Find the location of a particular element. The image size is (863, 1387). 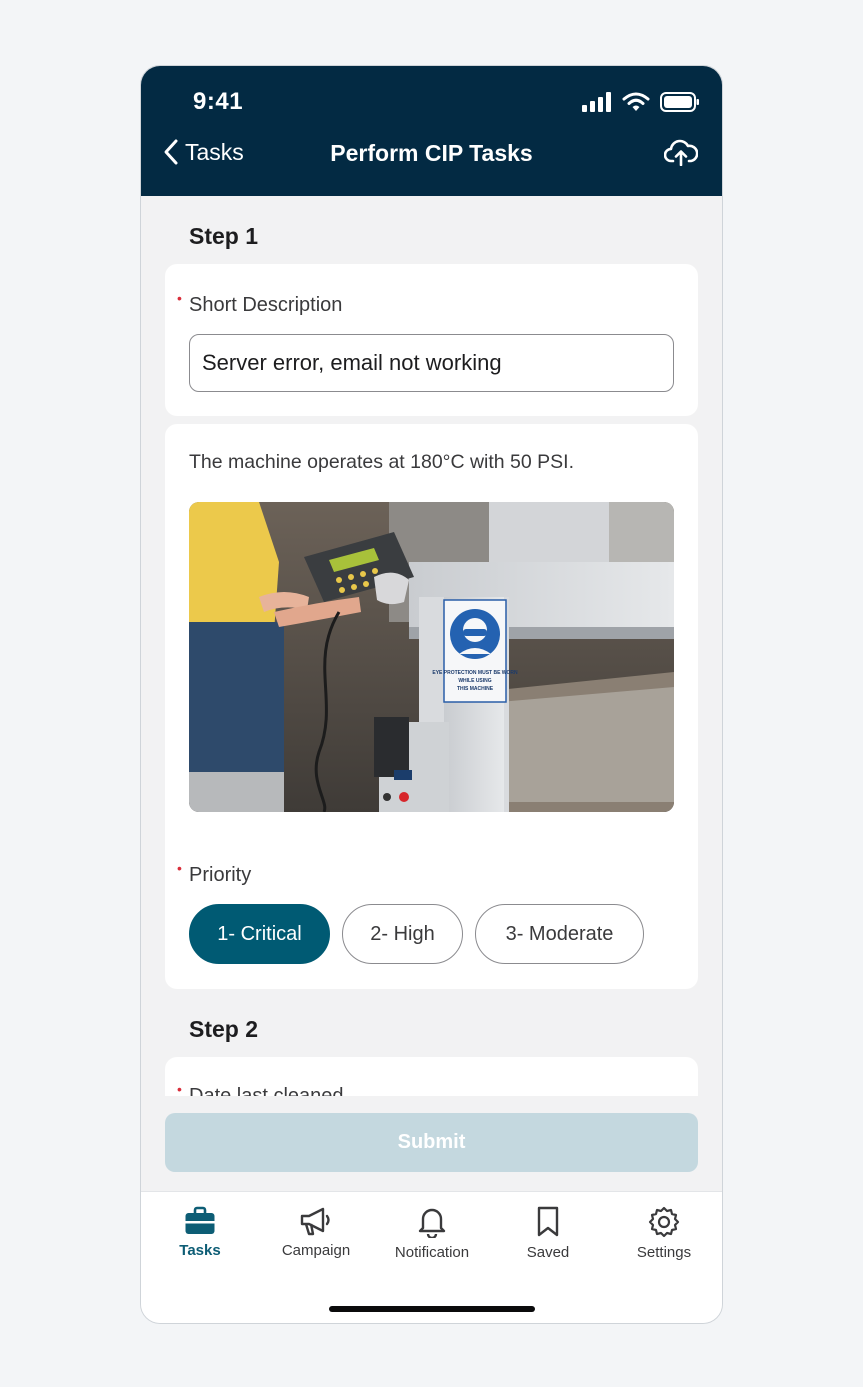

submit-button: Submit is located at coordinates (431, 1142).